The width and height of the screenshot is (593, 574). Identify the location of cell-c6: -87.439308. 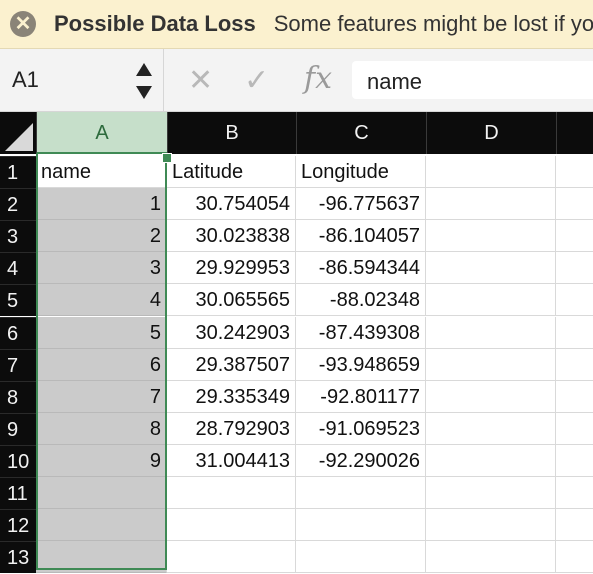
(361, 333).